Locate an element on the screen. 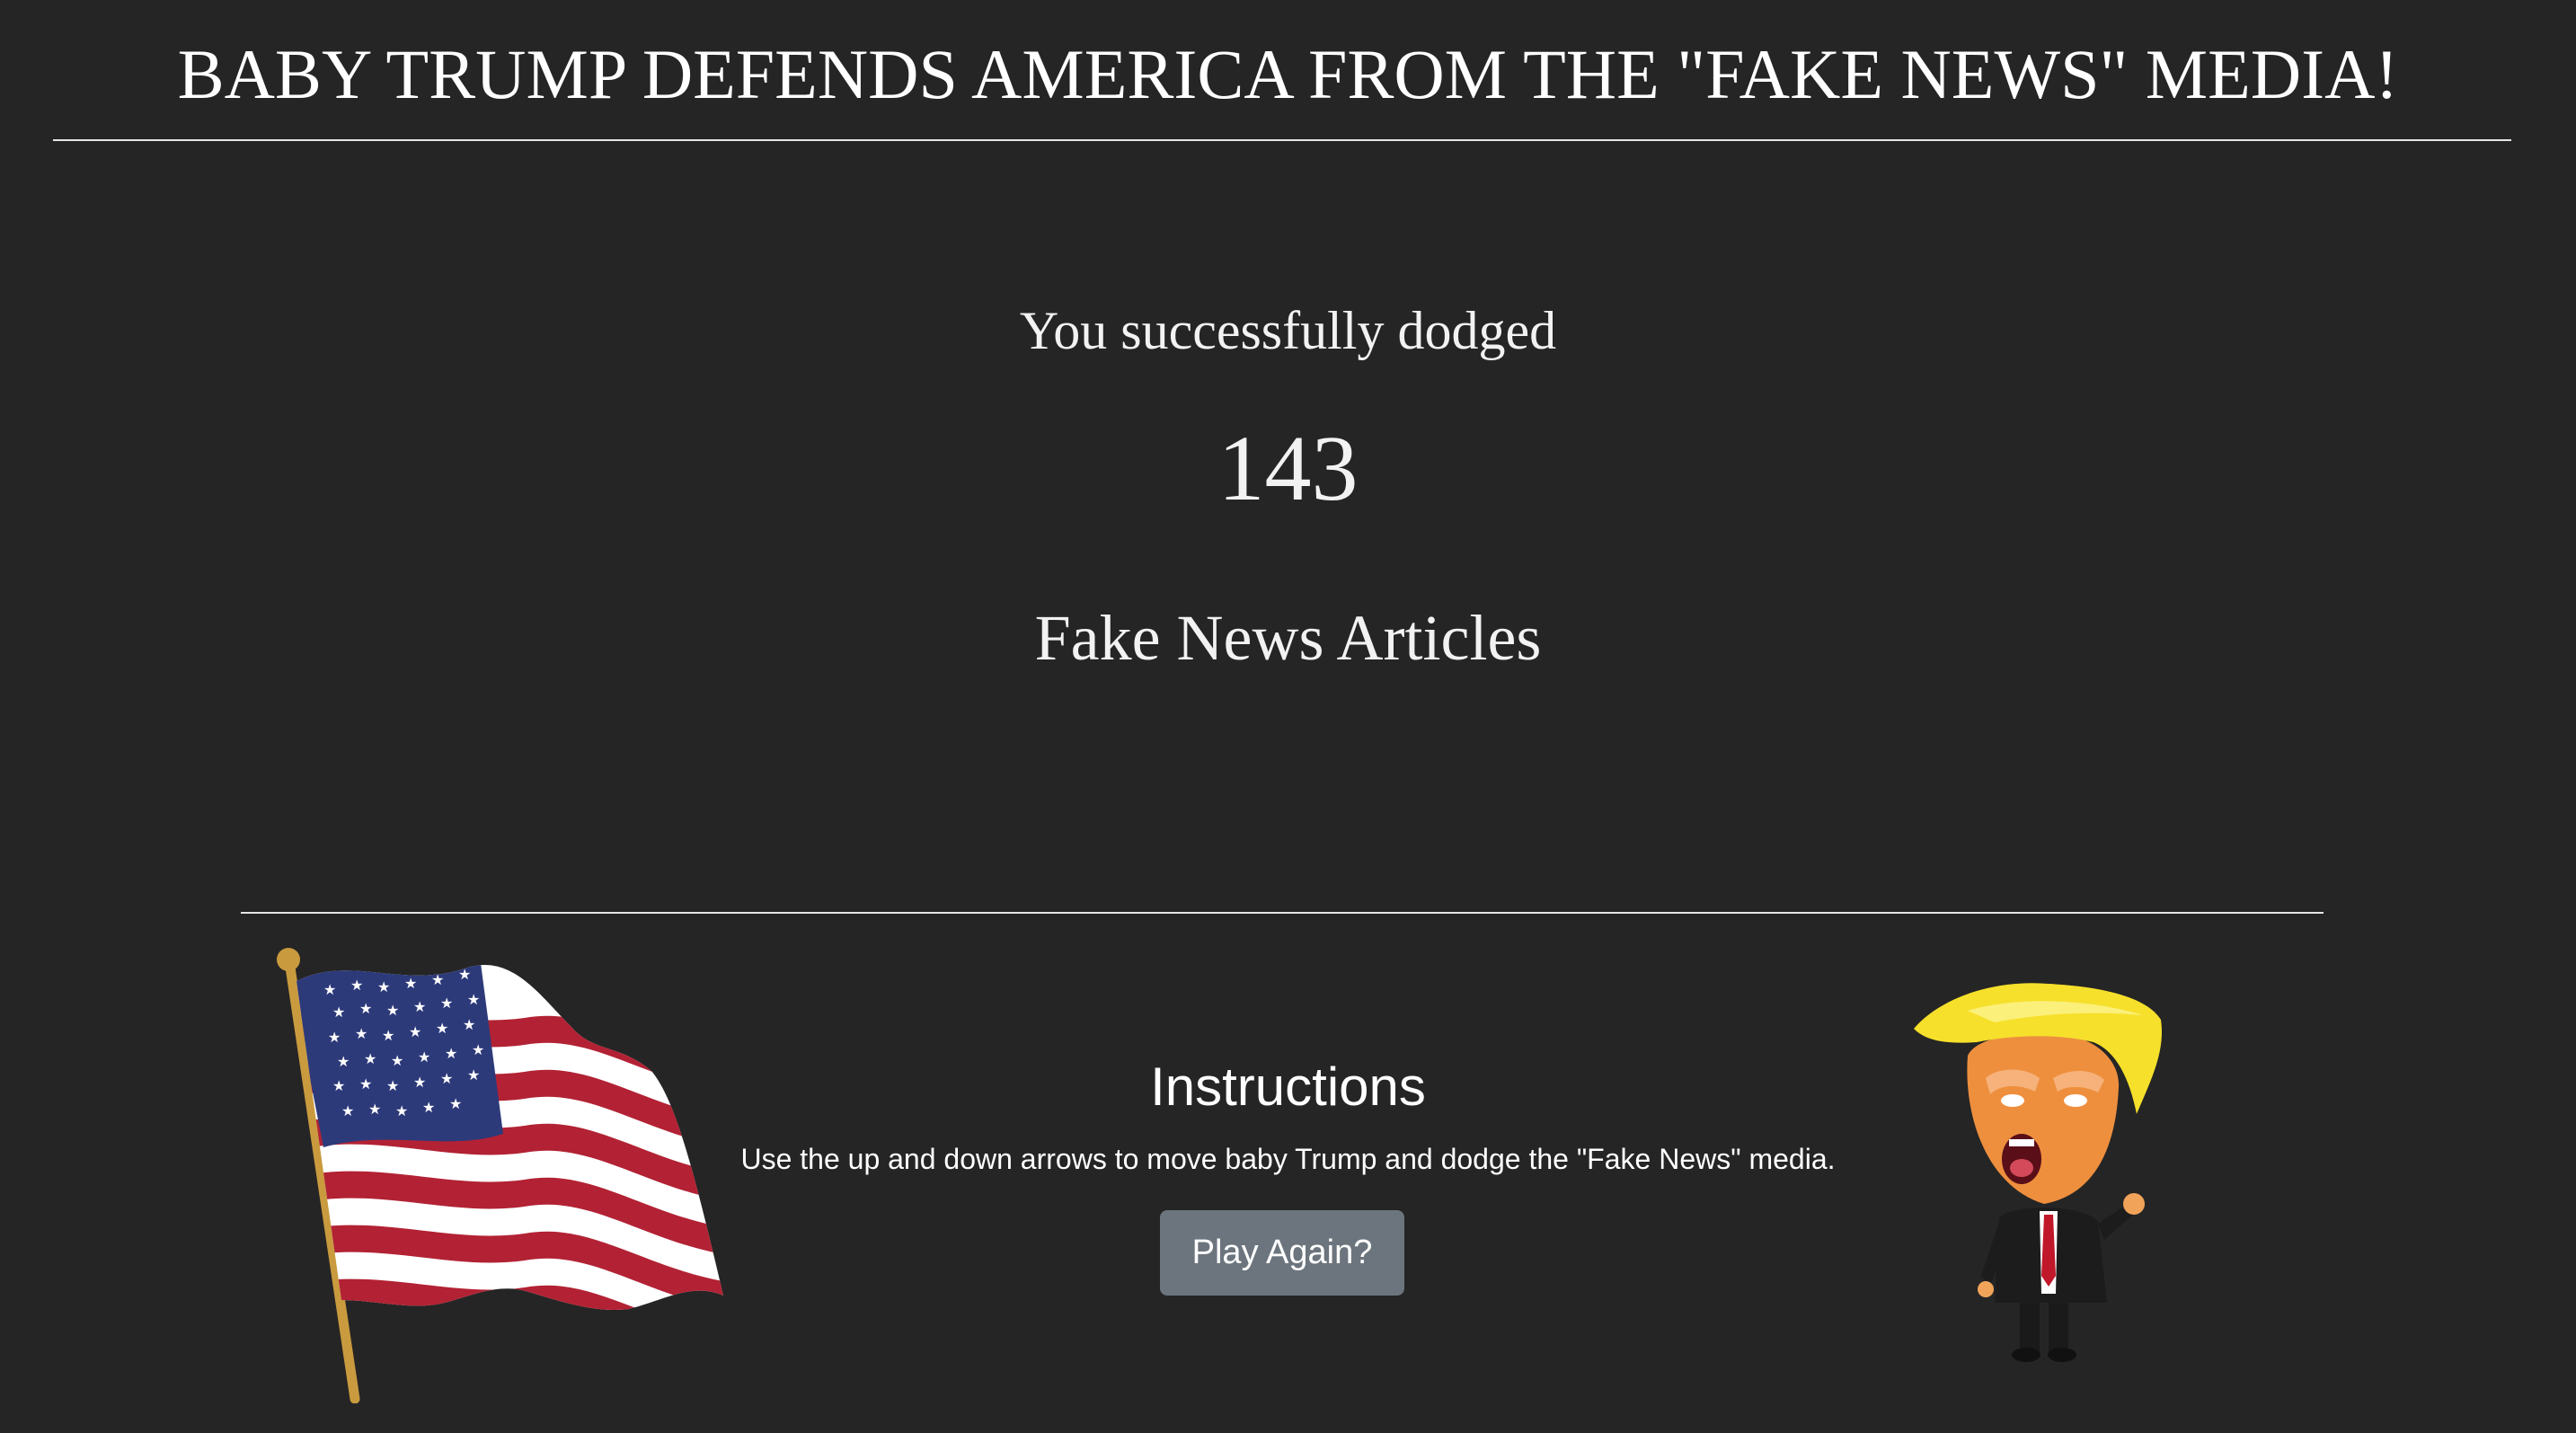  header-divider is located at coordinates (1282, 140).